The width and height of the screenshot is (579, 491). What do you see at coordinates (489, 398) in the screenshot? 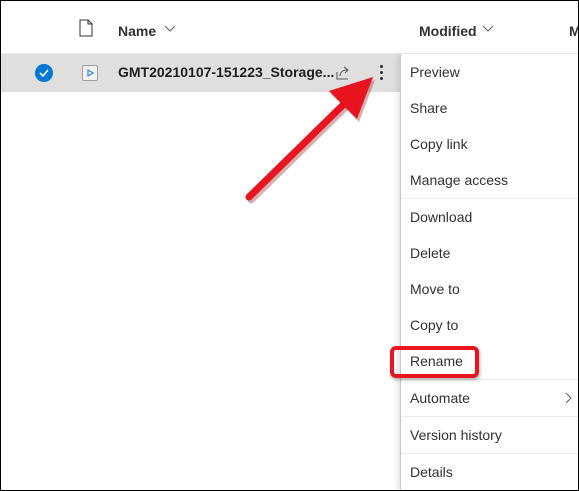
I see `menu-item-automate: Automate` at bounding box center [489, 398].